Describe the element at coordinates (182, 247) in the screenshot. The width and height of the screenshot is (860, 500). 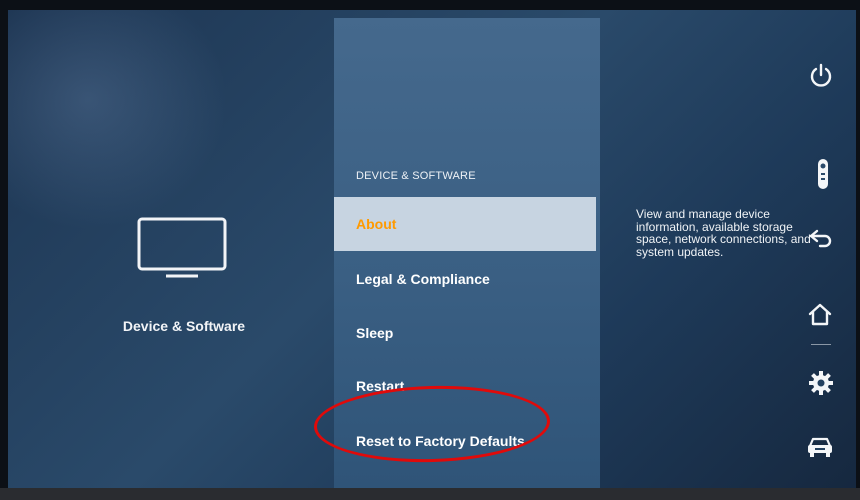
I see `tv-icon` at that location.